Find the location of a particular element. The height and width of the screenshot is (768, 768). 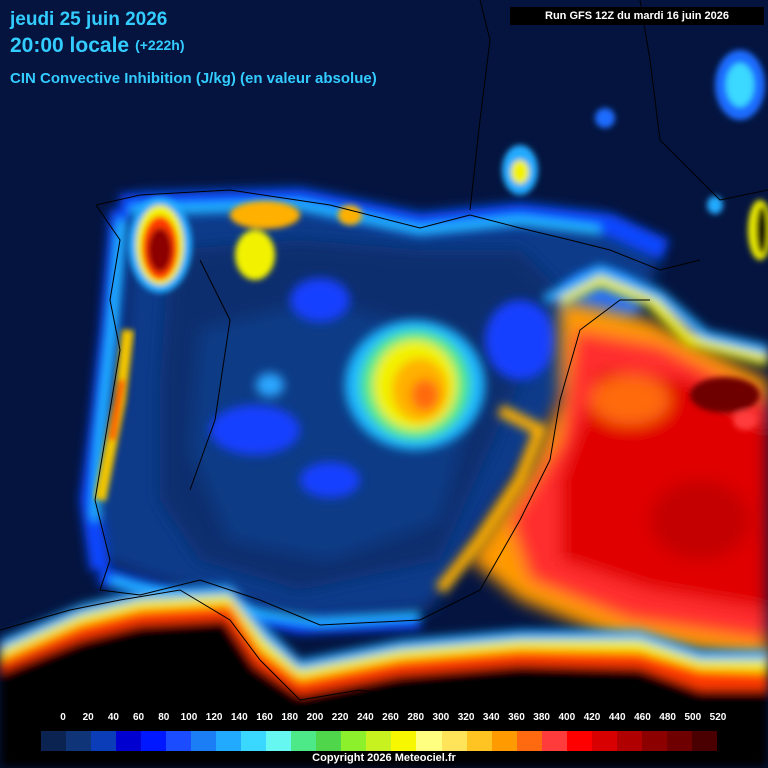

legend-tick-60: 60 is located at coordinates (139, 717).